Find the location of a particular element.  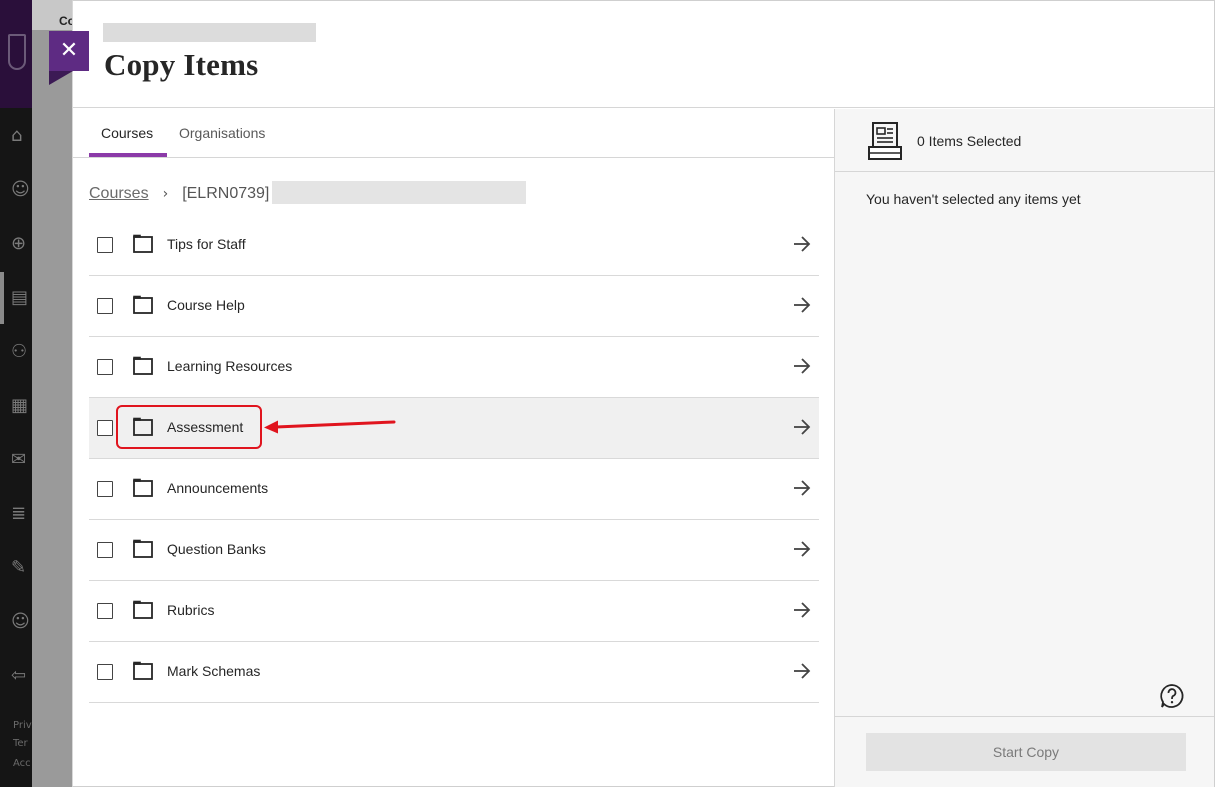

globe-icon: ⊕ is located at coordinates (19, 243).